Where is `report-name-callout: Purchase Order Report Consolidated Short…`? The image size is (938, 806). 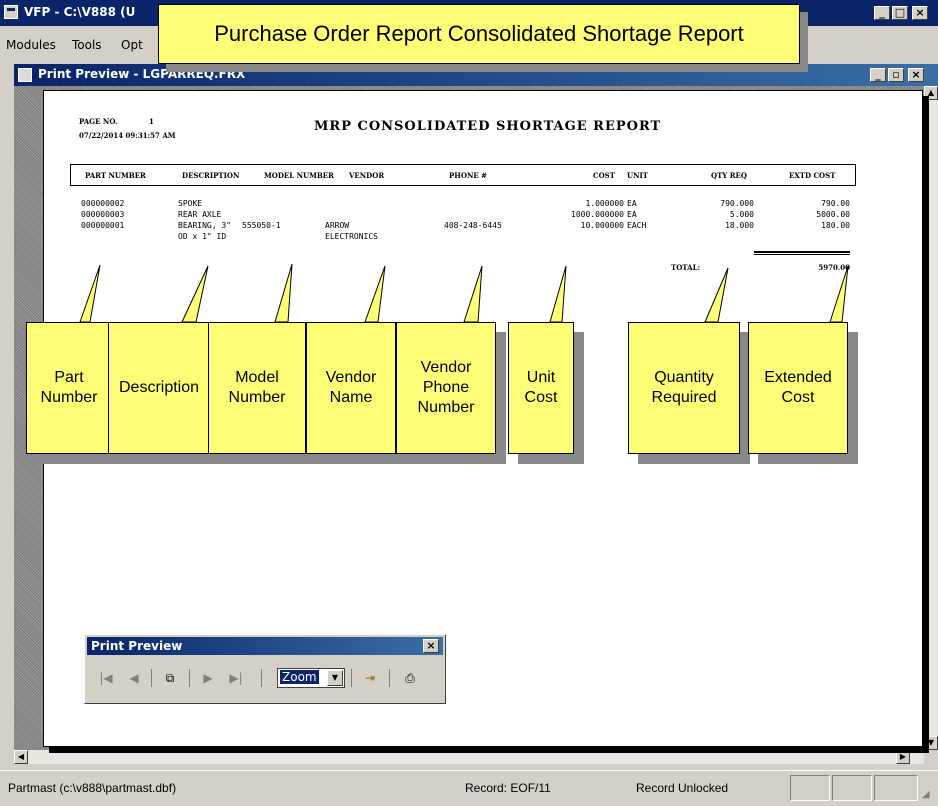 report-name-callout: Purchase Order Report Consolidated Short… is located at coordinates (479, 34).